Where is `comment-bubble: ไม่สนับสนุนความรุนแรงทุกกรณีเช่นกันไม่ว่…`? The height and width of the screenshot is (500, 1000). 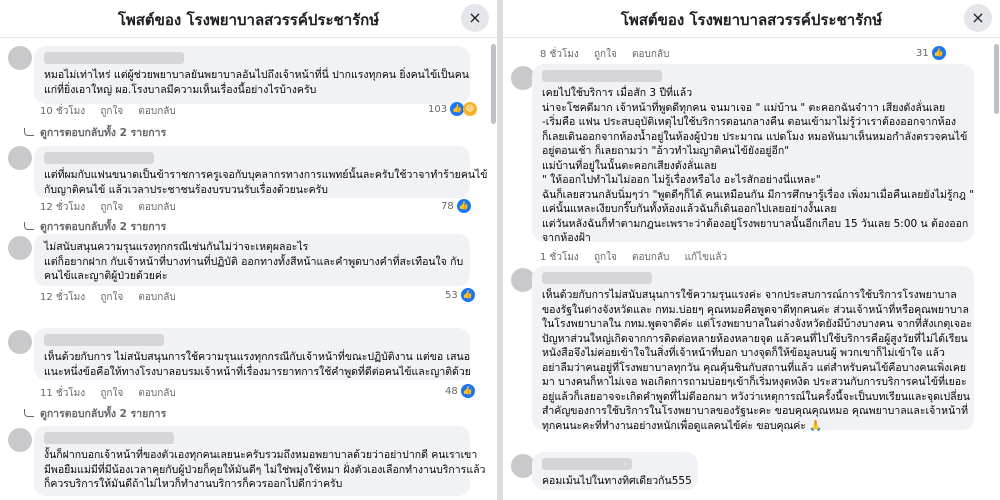 comment-bubble: ไม่สนับสนุนความรุนแรงทุกกรณีเช่นกันไม่ว่… is located at coordinates (252, 260).